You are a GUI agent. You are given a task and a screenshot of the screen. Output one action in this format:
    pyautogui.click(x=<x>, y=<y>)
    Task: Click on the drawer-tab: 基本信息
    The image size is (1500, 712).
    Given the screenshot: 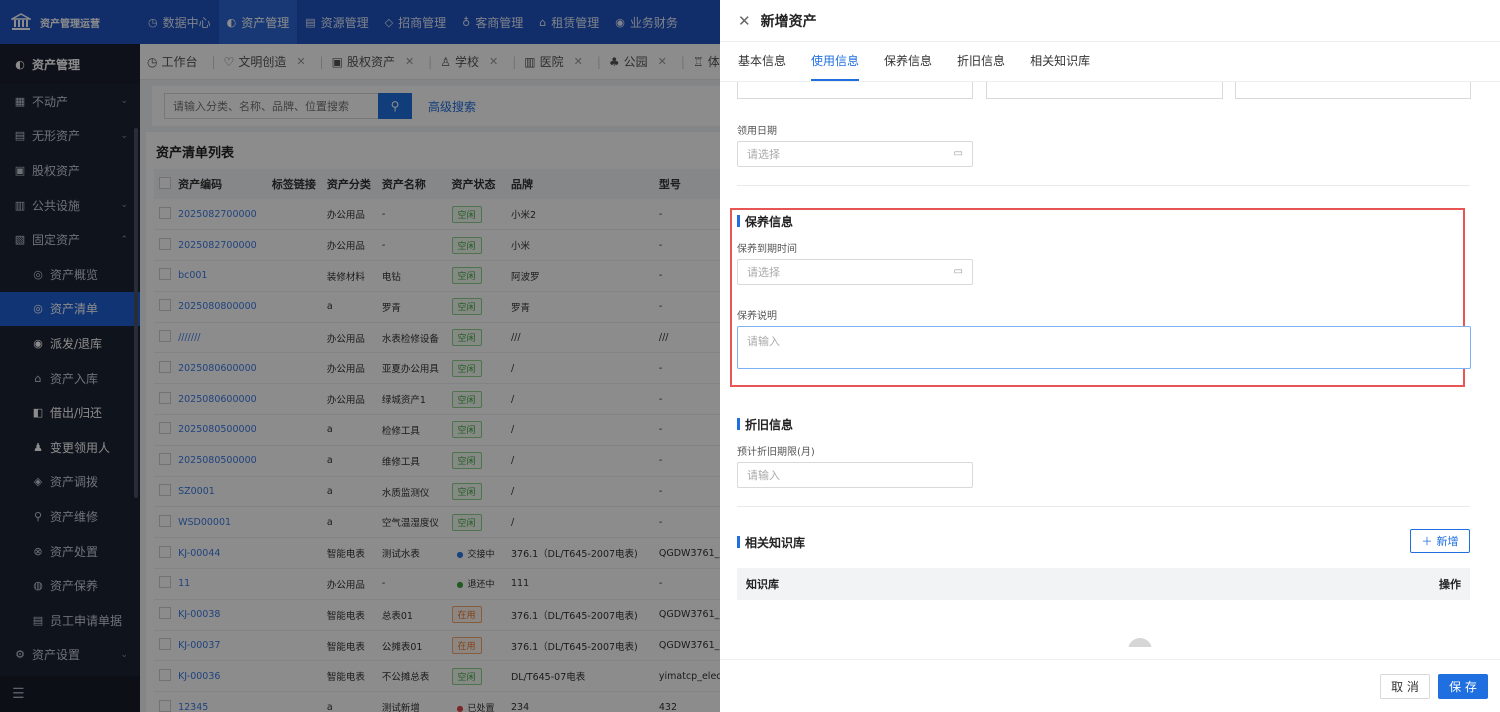 What is the action you would take?
    pyautogui.click(x=762, y=66)
    